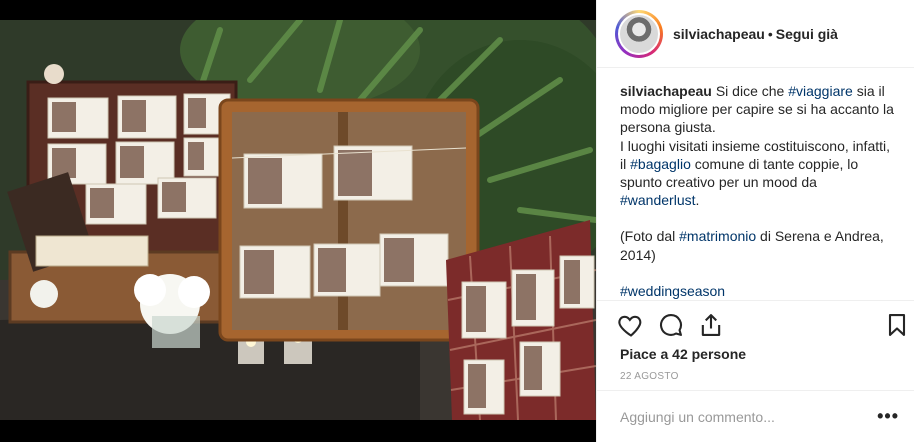 The width and height of the screenshot is (914, 442). I want to click on avatar-image, so click(639, 33).